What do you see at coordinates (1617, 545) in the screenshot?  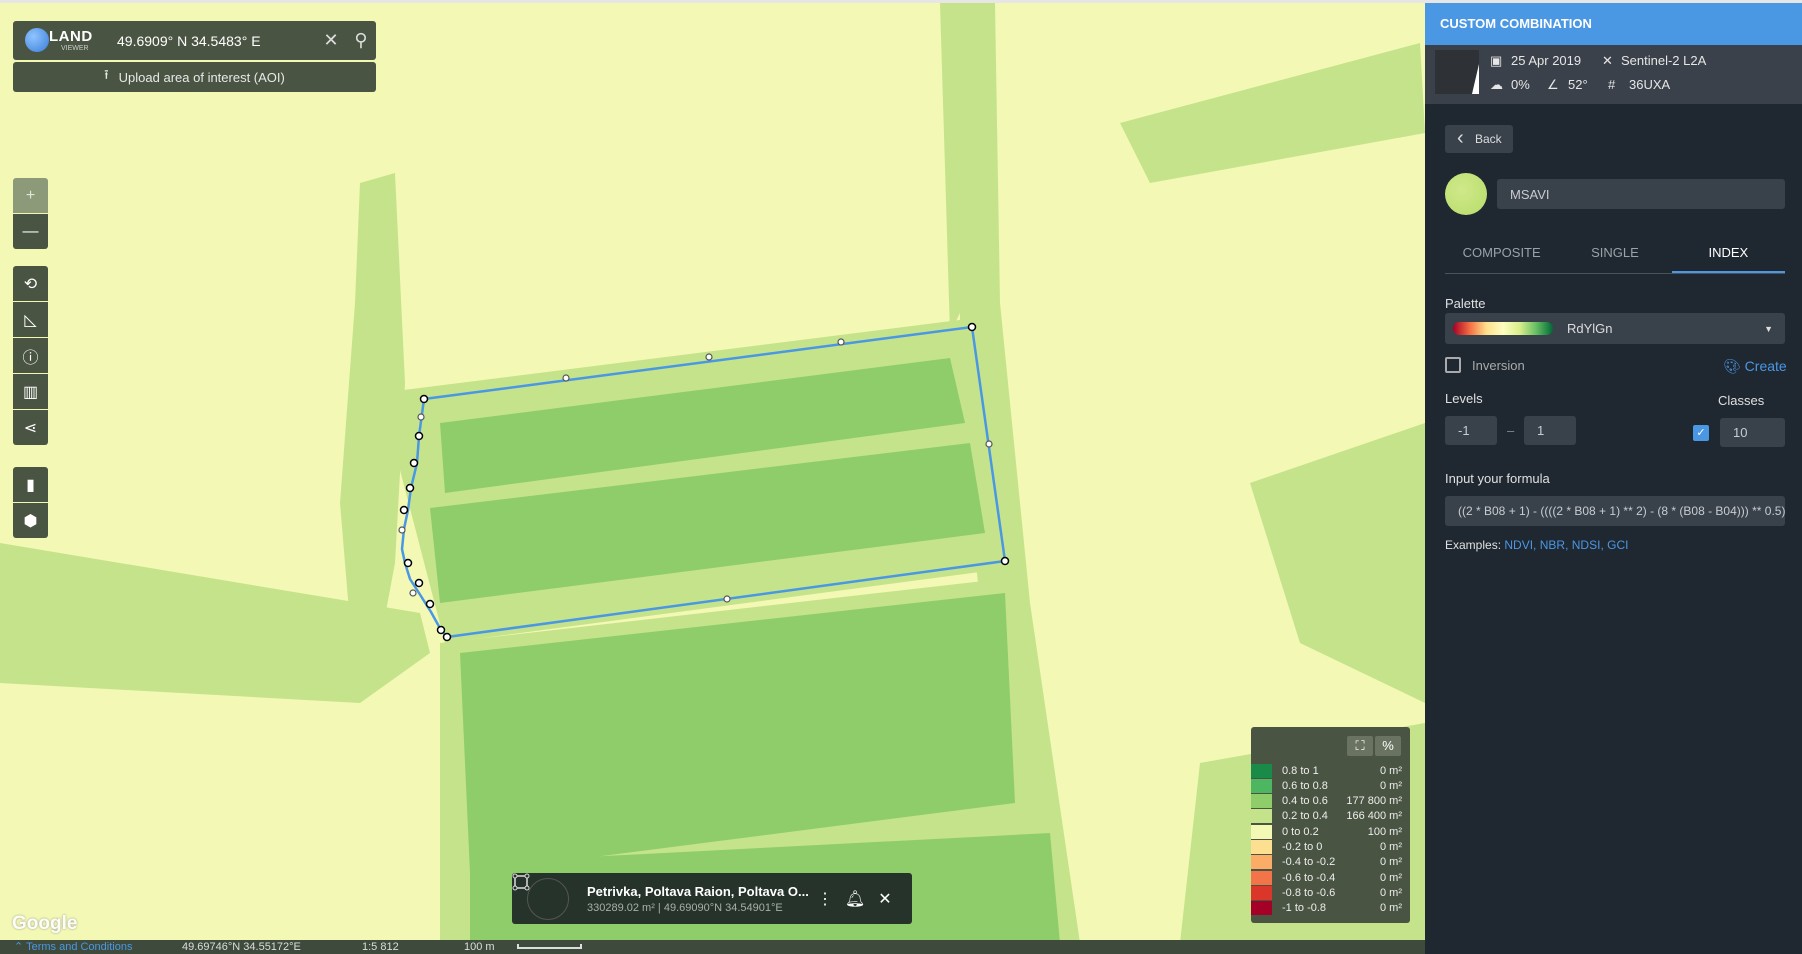 I see `example-gci: GCI` at bounding box center [1617, 545].